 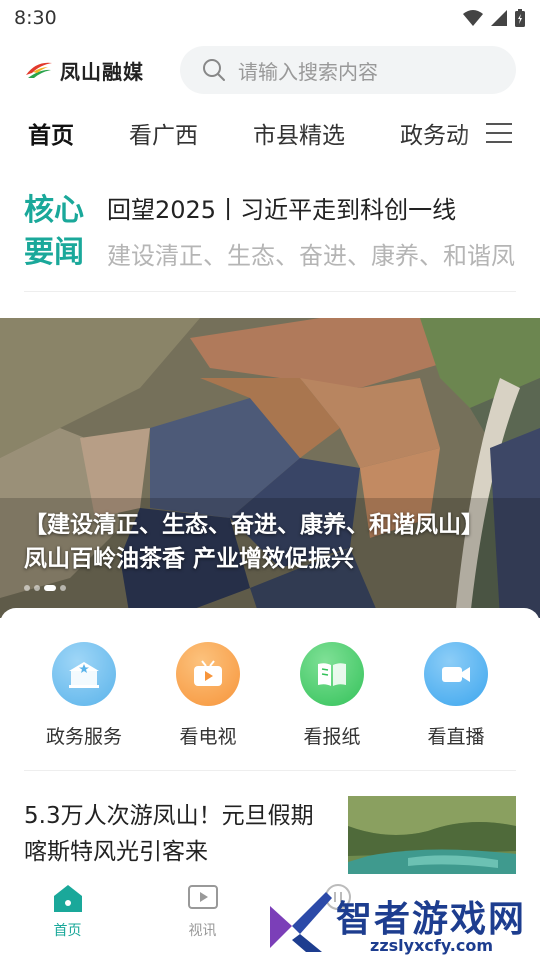 What do you see at coordinates (311, 253) in the screenshot?
I see `core-news-subline: 建设清正、生态、奋进、康养、和谐凤山` at bounding box center [311, 253].